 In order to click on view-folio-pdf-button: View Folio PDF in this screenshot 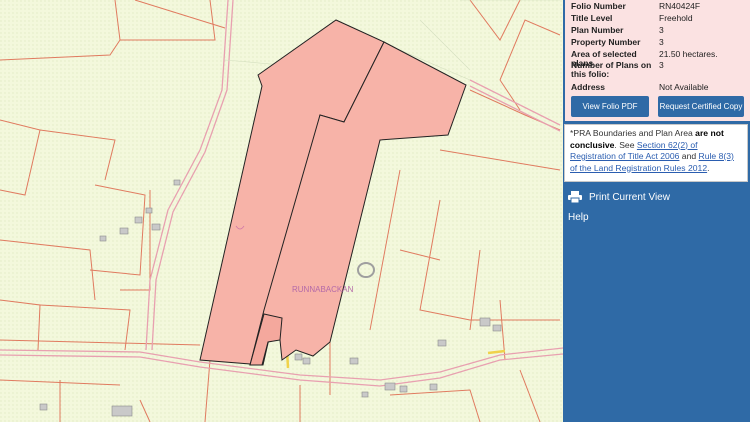, I will do `click(610, 106)`.